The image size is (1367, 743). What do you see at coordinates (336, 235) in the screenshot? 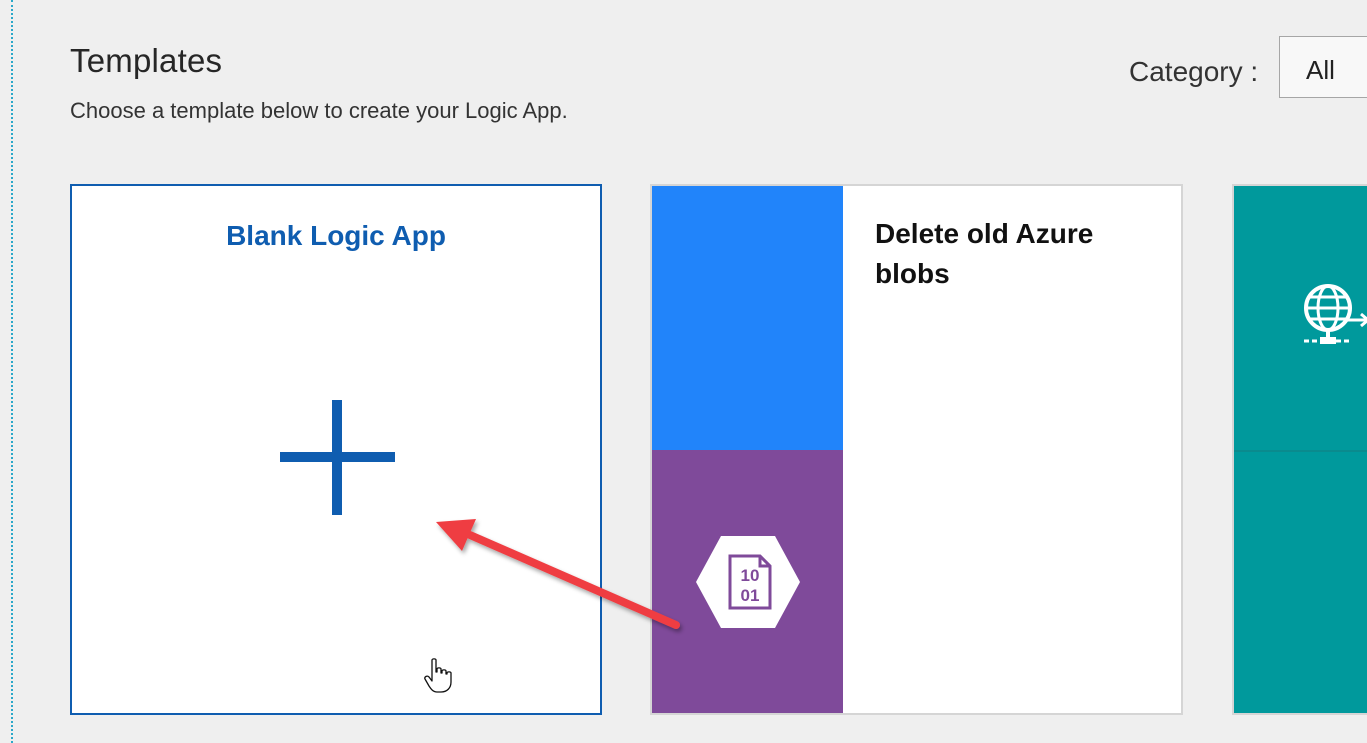
I see `template-card-title: Blank Logic App` at bounding box center [336, 235].